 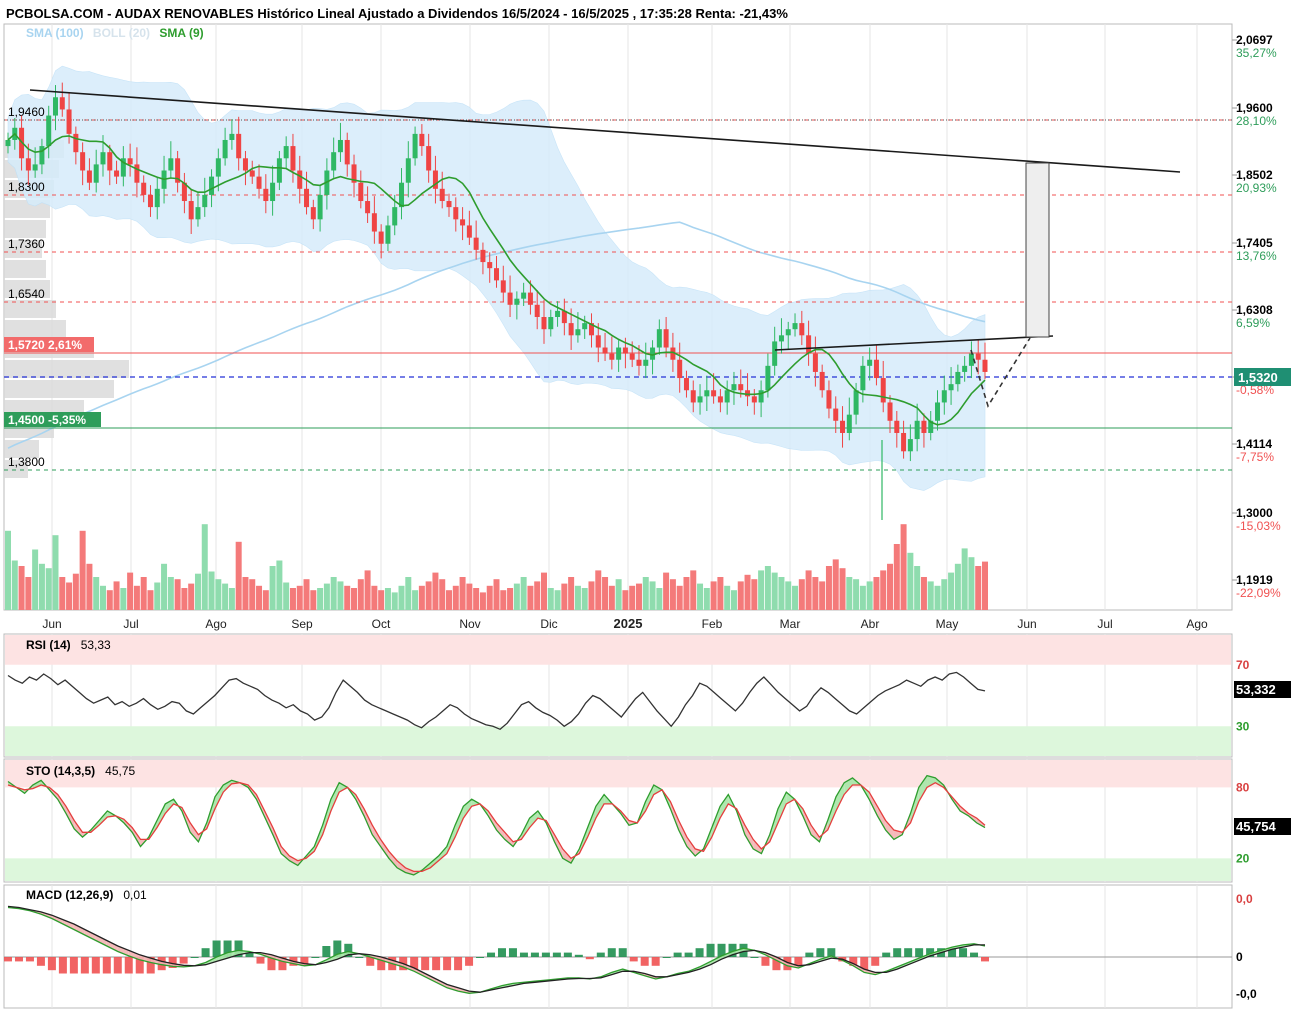 What do you see at coordinates (1253, 323) in the screenshot?
I see `y-tick-pct: 6,59%` at bounding box center [1253, 323].